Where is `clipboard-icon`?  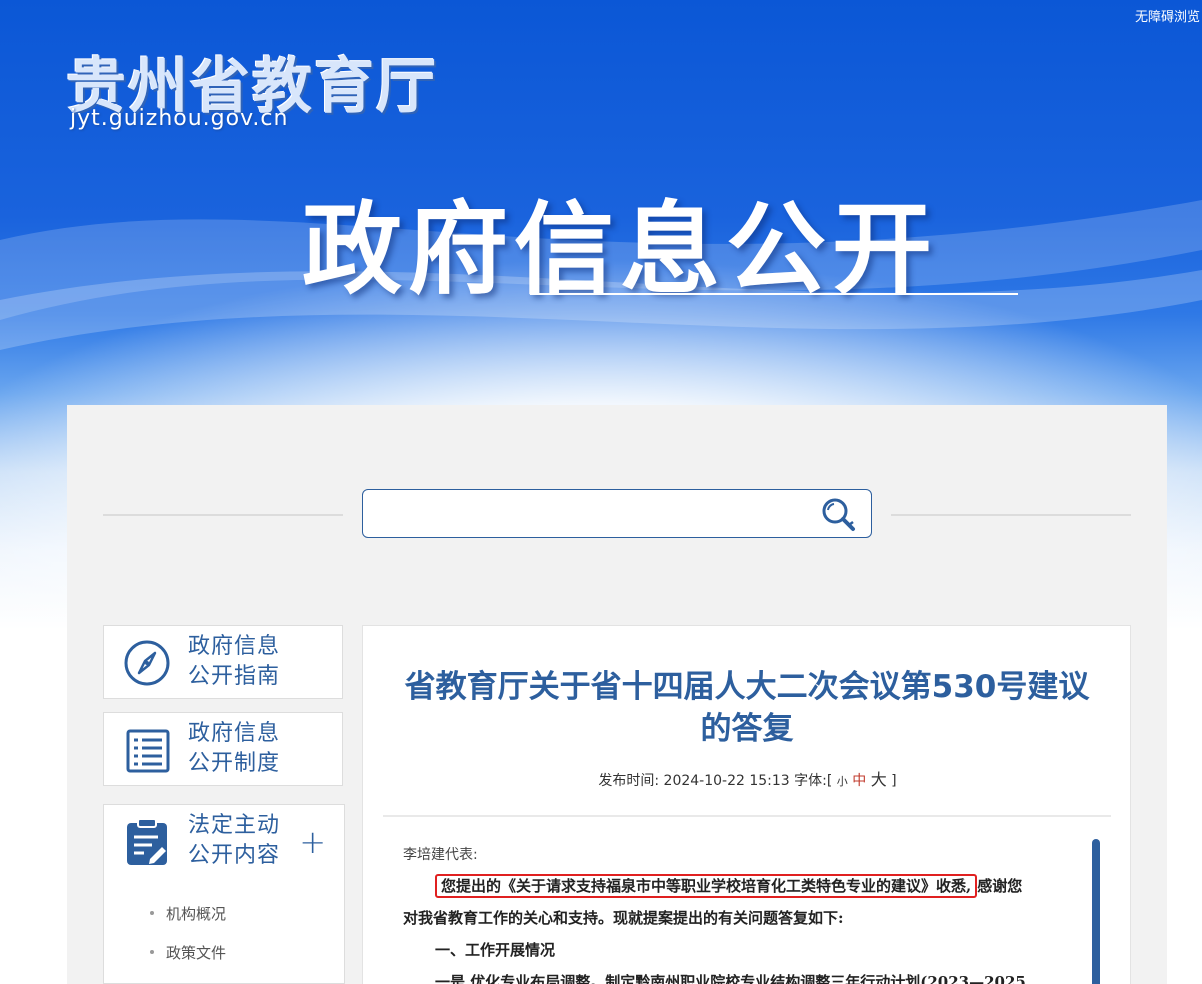 clipboard-icon is located at coordinates (147, 841).